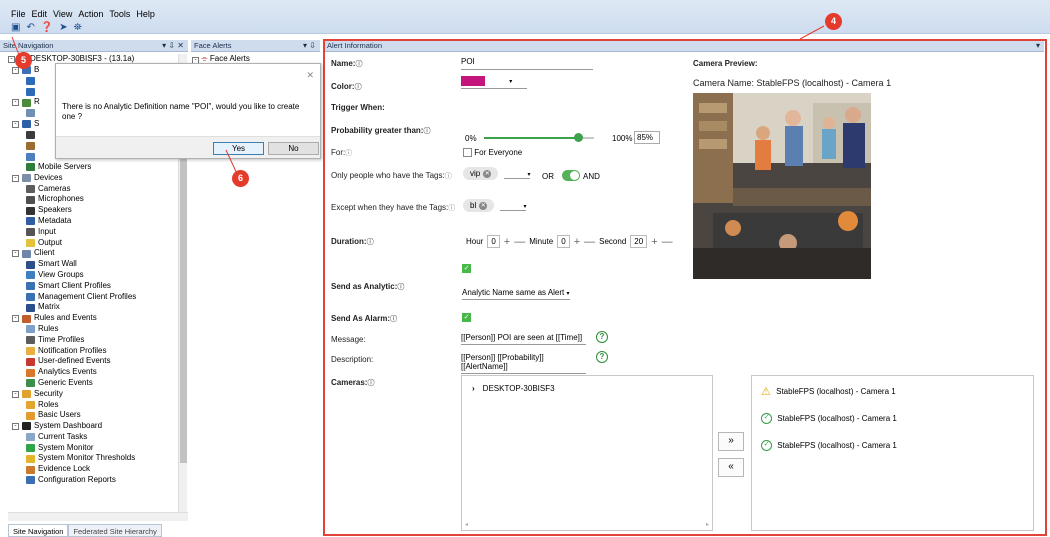 The height and width of the screenshot is (537, 1050). I want to click on annotation-badge-5: 5, so click(23, 60).